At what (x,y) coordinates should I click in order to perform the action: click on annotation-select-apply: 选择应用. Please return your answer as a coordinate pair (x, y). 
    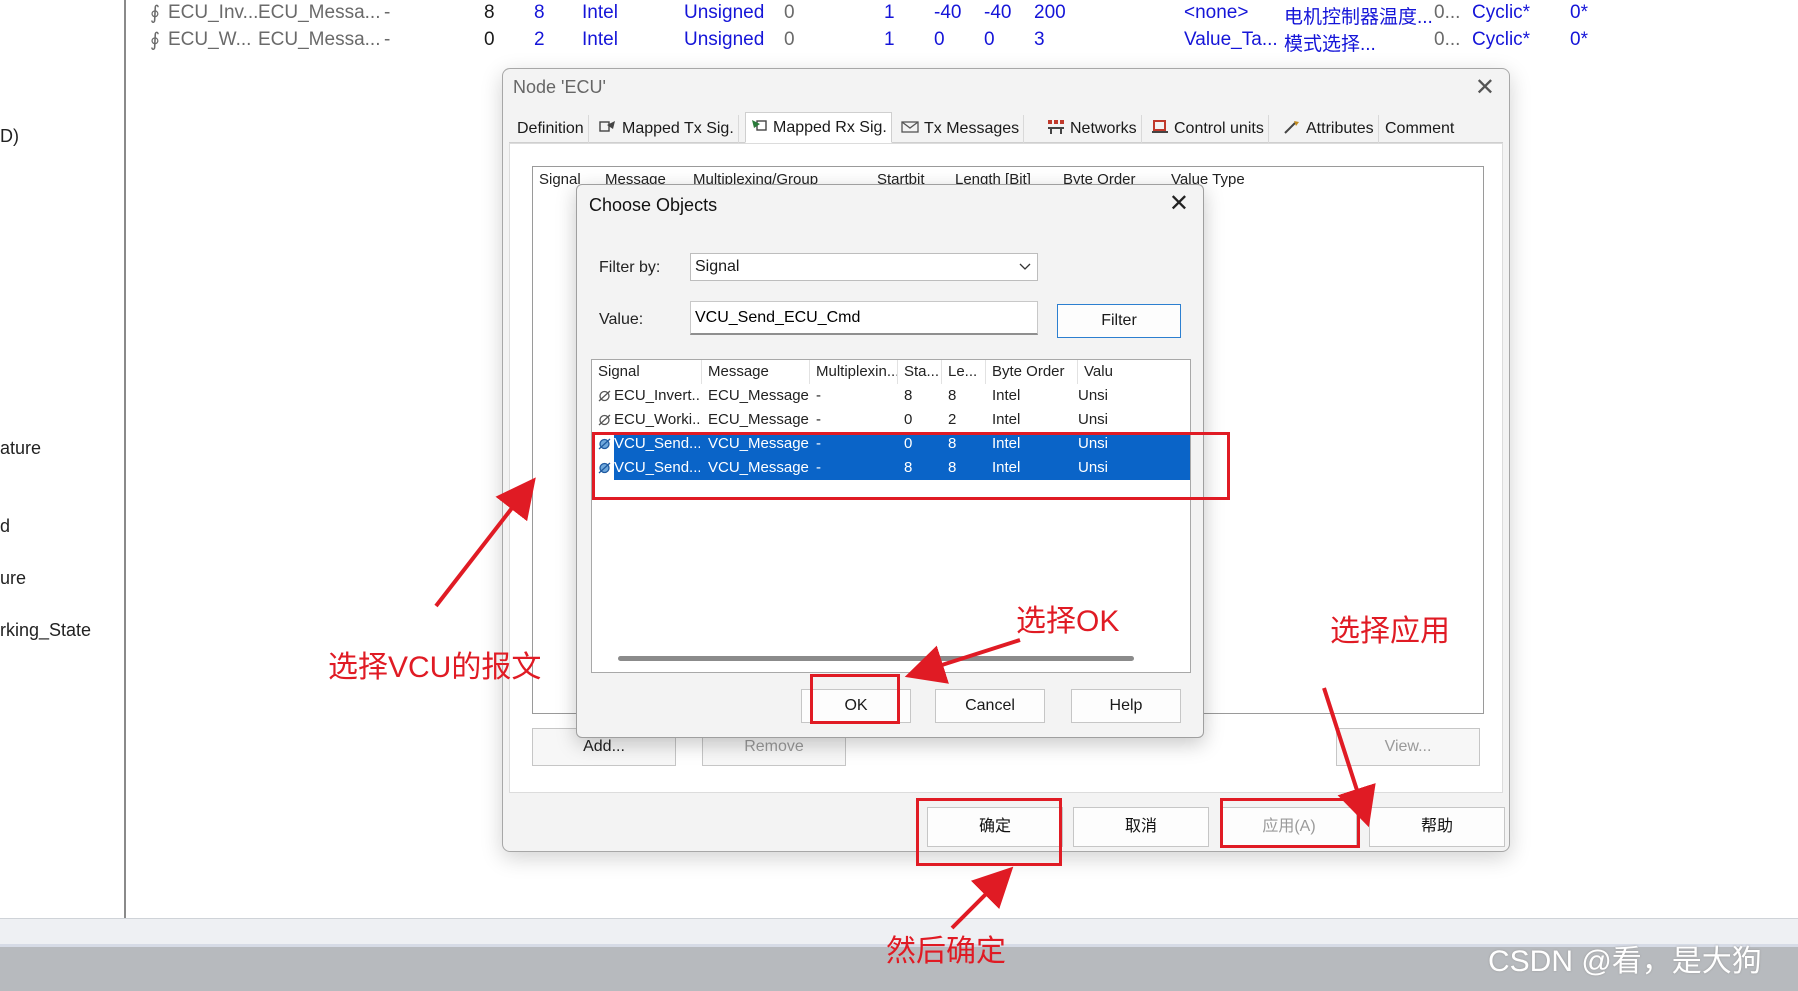
    Looking at the image, I should click on (1390, 631).